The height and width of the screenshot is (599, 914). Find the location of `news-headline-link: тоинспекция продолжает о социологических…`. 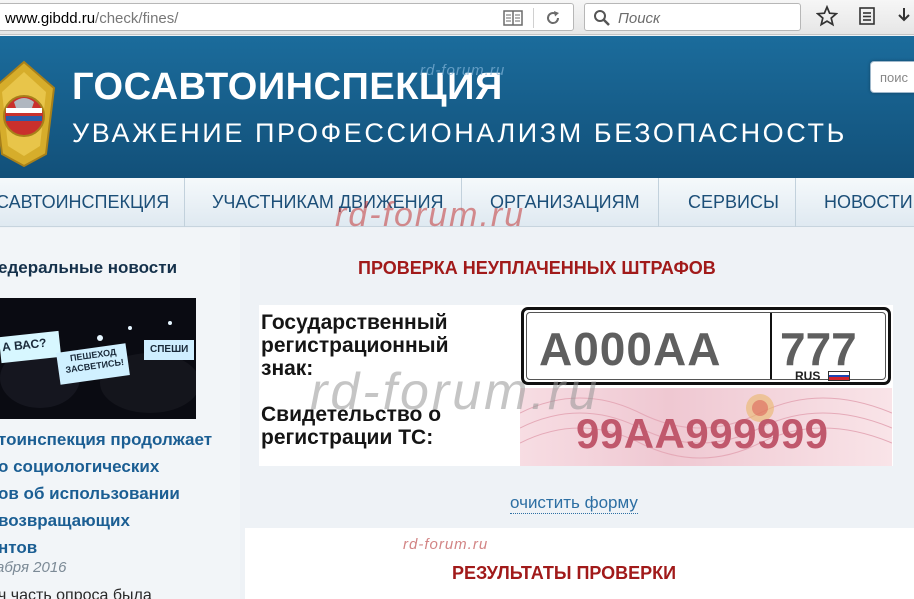

news-headline-link: тоинспекция продолжает о социологических… is located at coordinates (119, 493).